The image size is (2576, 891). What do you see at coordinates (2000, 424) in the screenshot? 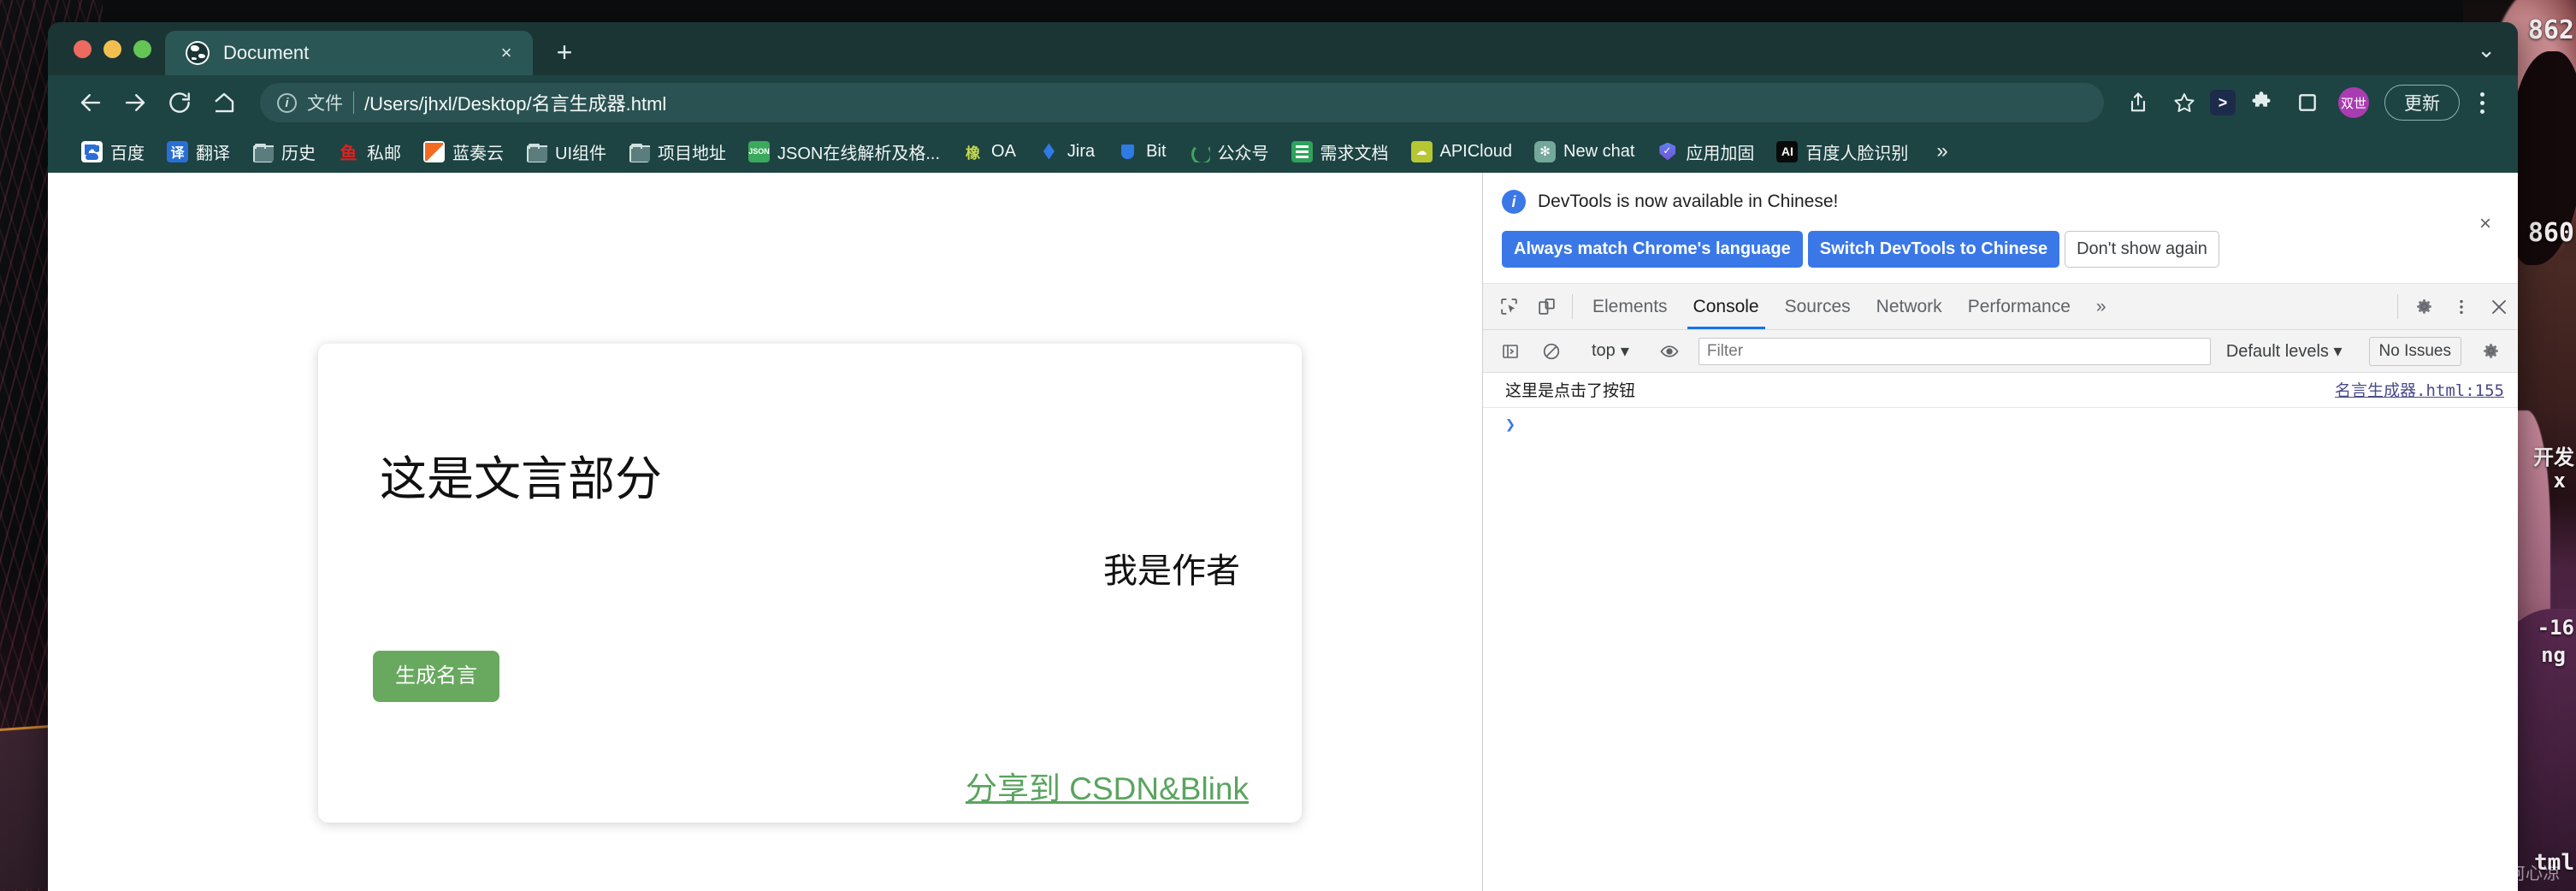
I see `console-prompt: ❯` at bounding box center [2000, 424].